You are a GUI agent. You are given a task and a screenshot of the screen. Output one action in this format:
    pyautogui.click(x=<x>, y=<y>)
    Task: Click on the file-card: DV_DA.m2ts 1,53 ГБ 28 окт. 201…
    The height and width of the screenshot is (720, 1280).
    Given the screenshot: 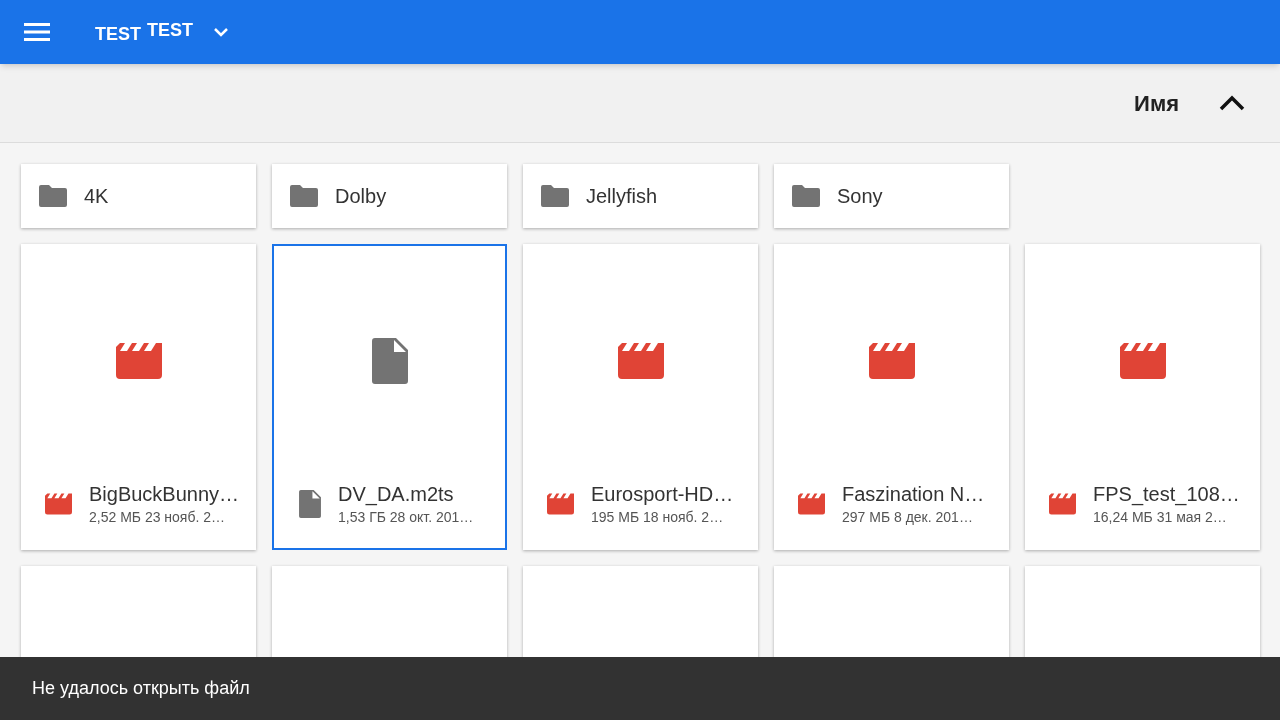 What is the action you would take?
    pyautogui.click(x=389, y=397)
    